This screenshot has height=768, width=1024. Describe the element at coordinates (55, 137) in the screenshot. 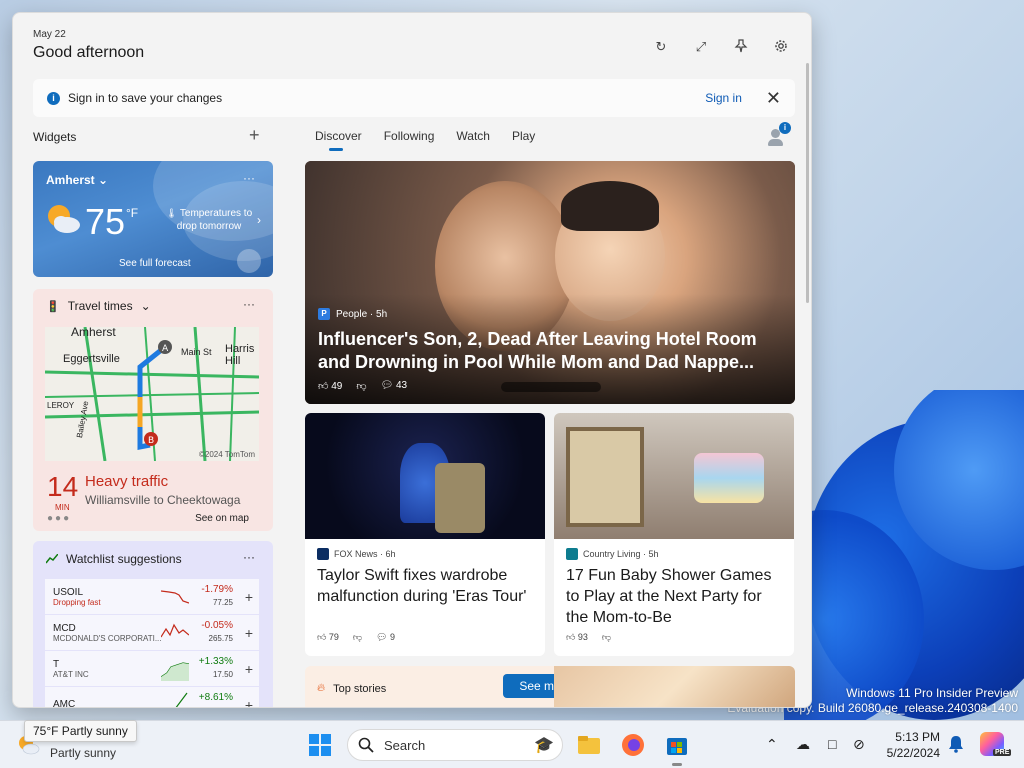

I see `widgets-heading: Widgets` at that location.